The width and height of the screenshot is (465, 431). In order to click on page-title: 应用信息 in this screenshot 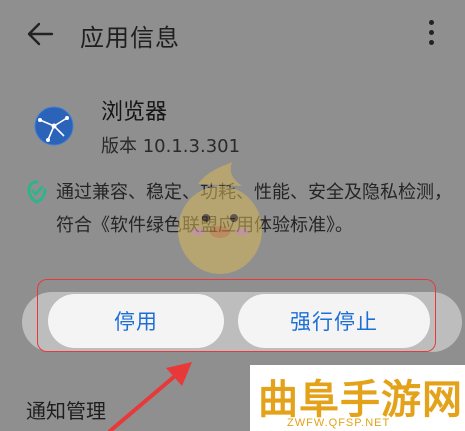, I will do `click(130, 38)`.